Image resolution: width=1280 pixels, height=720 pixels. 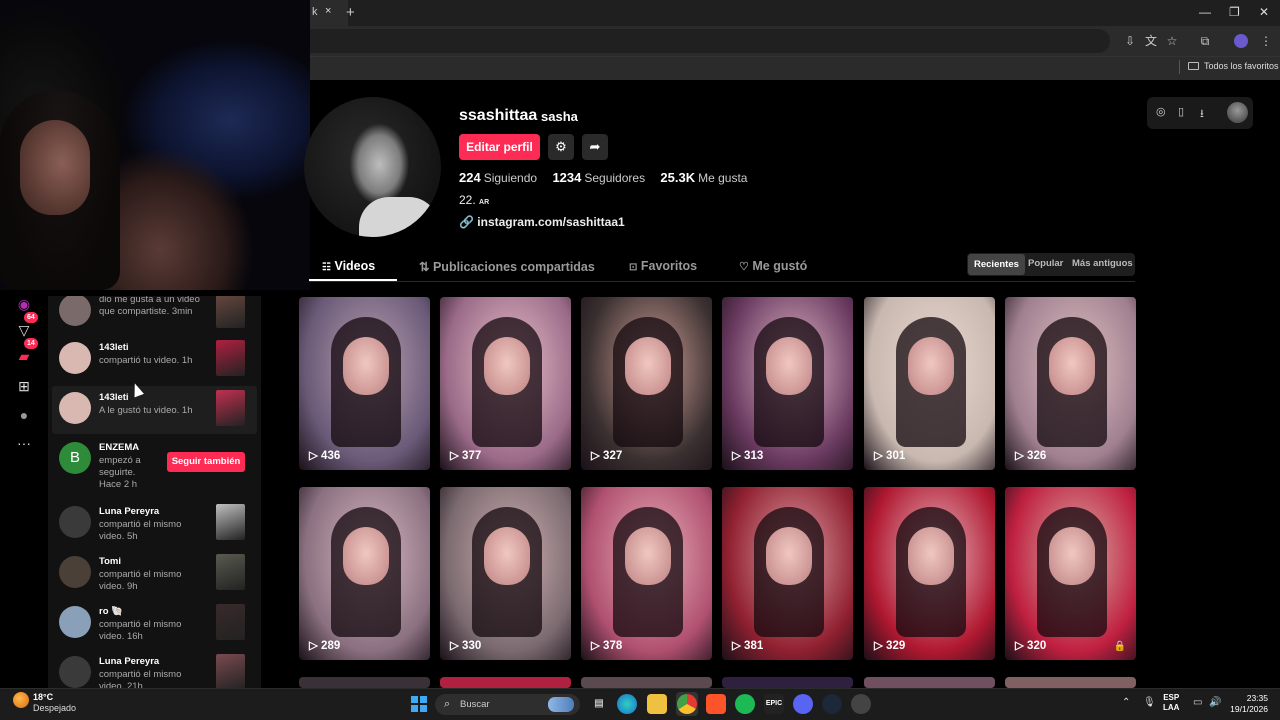 What do you see at coordinates (1266, 41) in the screenshot?
I see `browser-menu-icon: ⋮` at bounding box center [1266, 41].